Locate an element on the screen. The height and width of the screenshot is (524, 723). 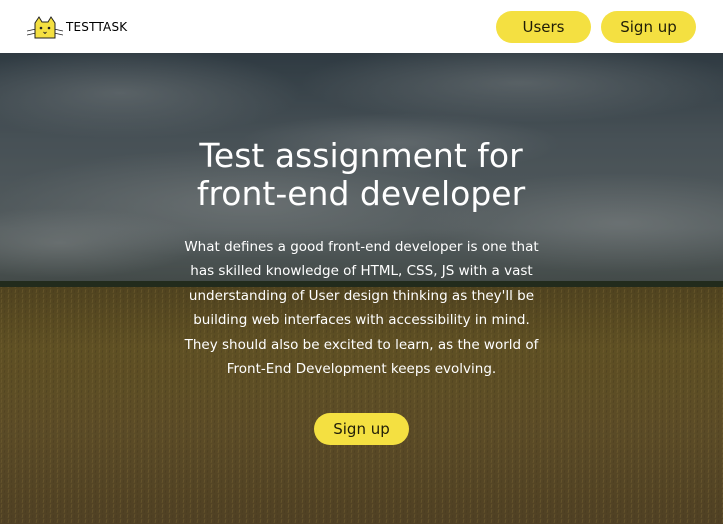
hero-signup-button: Sign up is located at coordinates (361, 429).